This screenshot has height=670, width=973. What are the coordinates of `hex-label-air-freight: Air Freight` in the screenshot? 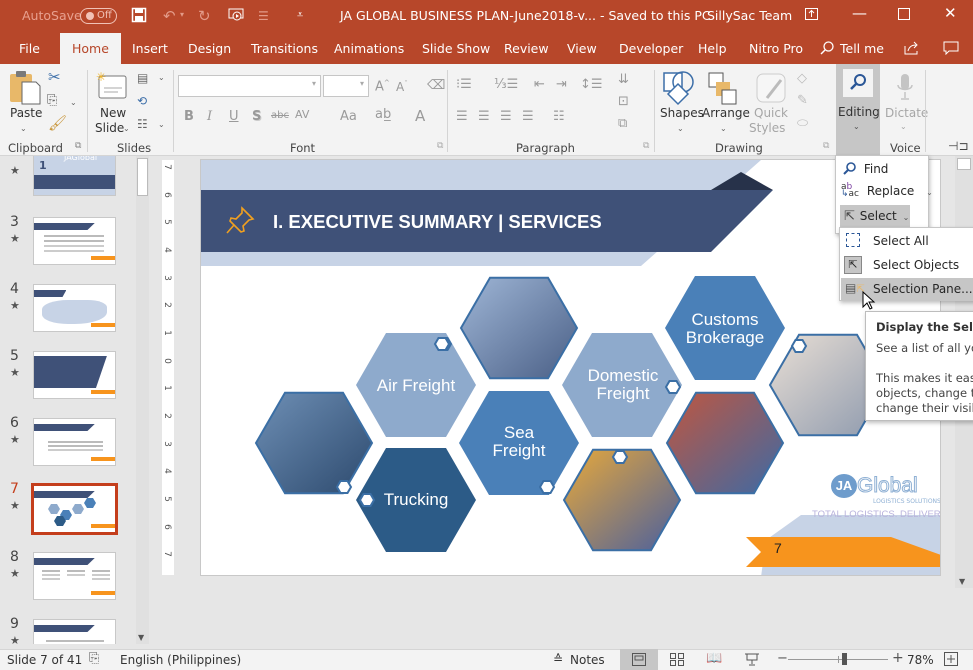 It's located at (416, 386).